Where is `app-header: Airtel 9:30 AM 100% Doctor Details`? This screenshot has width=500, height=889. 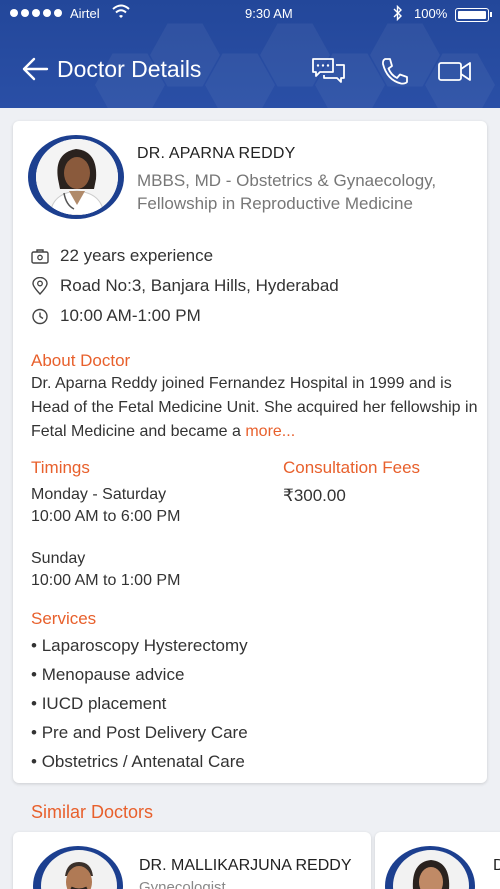
app-header: Airtel 9:30 AM 100% Doctor Details is located at coordinates (250, 54).